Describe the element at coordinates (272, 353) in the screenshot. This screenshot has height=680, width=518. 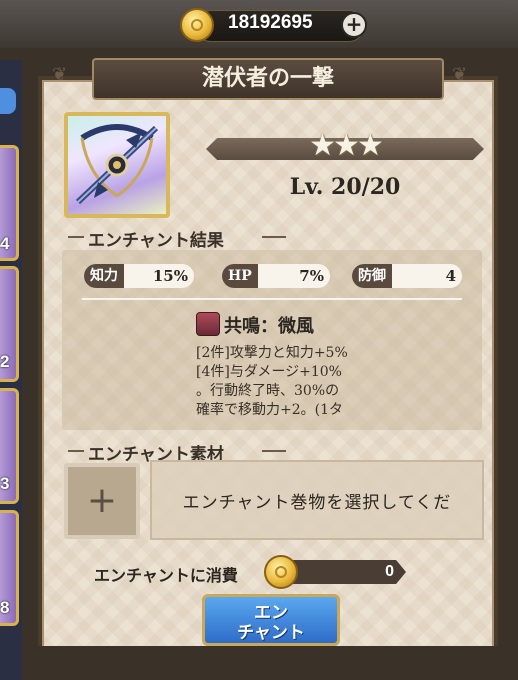
I see `set-desc-line: [2件]攻撃力と知力+5%` at that location.